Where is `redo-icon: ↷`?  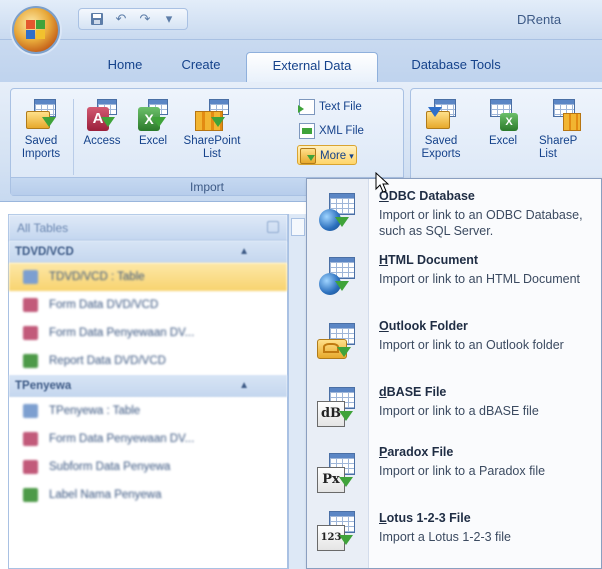 redo-icon: ↷ is located at coordinates (145, 19).